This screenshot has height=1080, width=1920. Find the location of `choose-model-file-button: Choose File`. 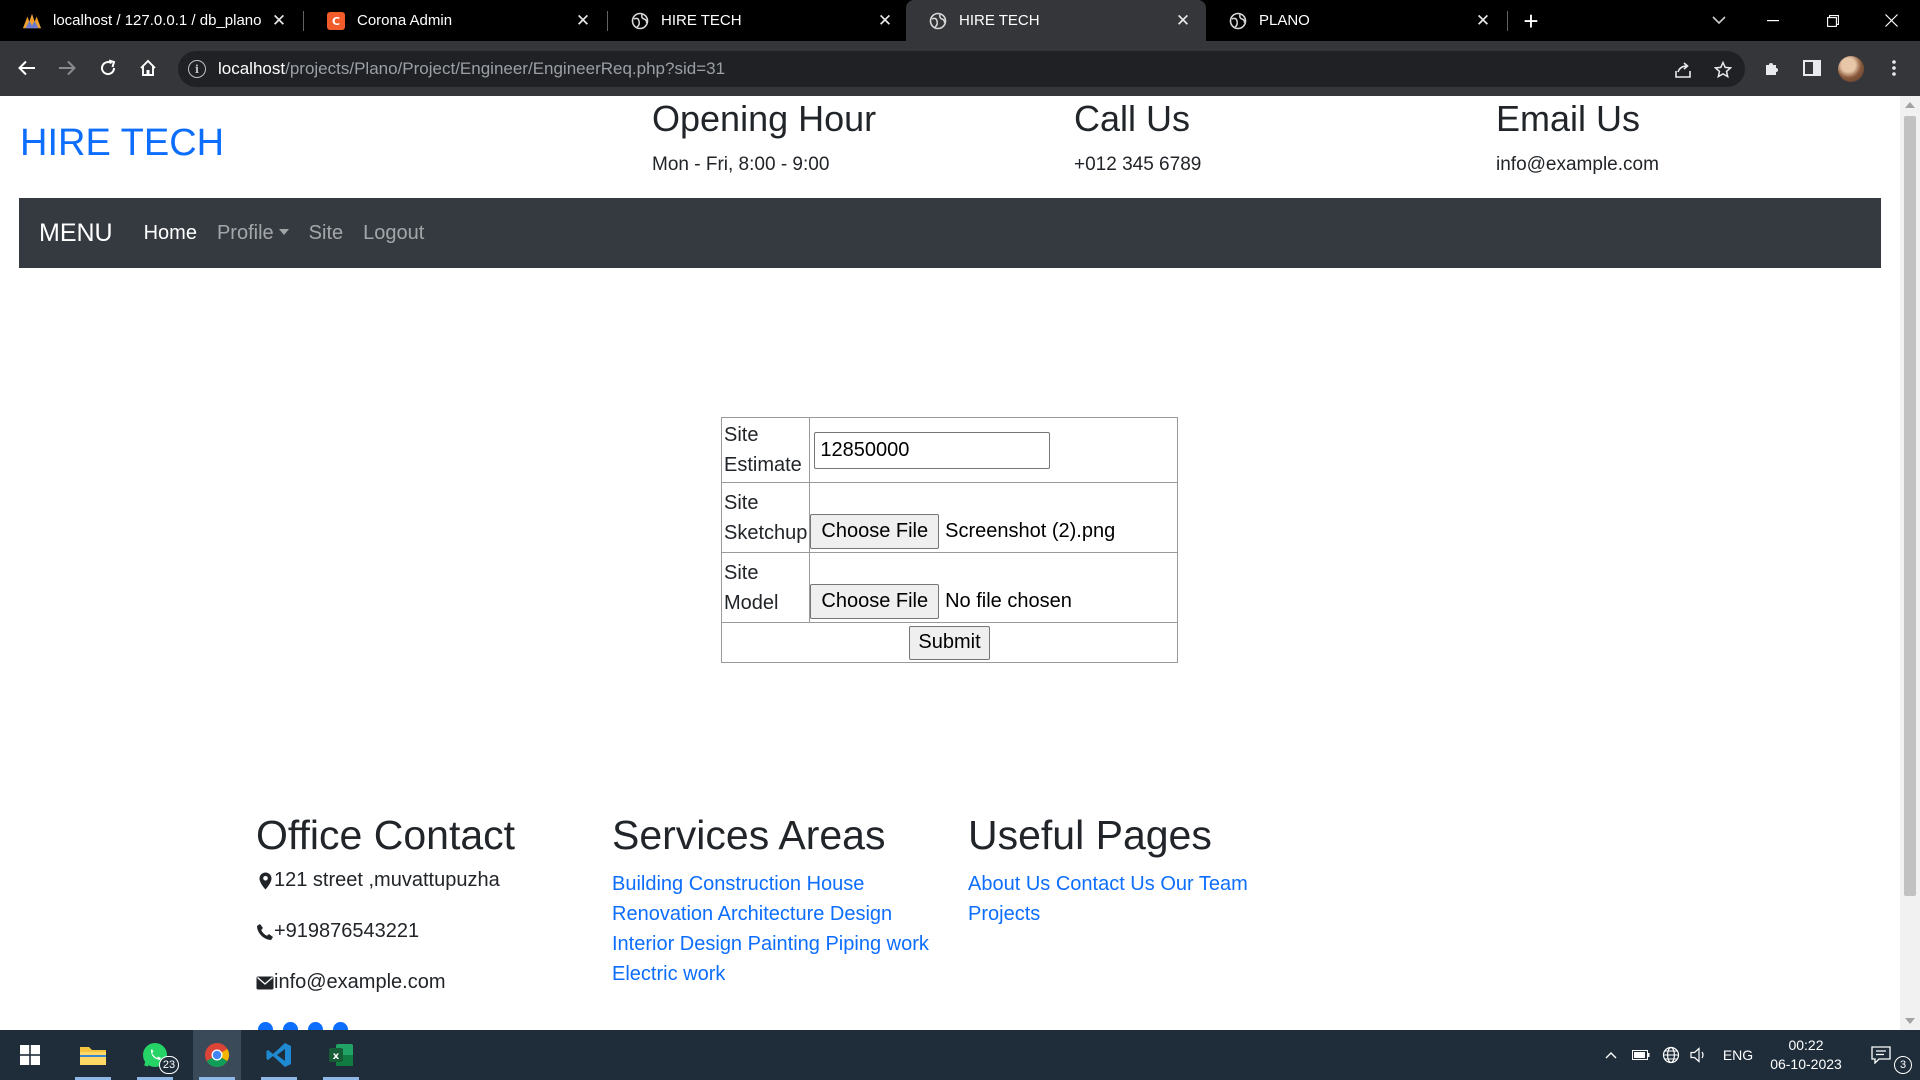

choose-model-file-button: Choose File is located at coordinates (875, 601).